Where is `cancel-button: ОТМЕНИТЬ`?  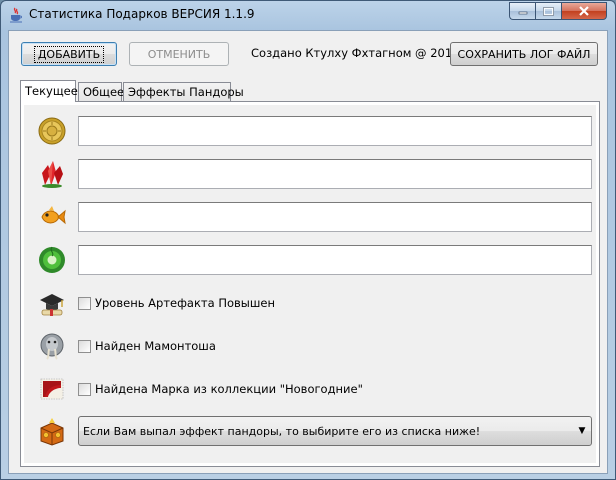 cancel-button: ОТМЕНИТЬ is located at coordinates (179, 54).